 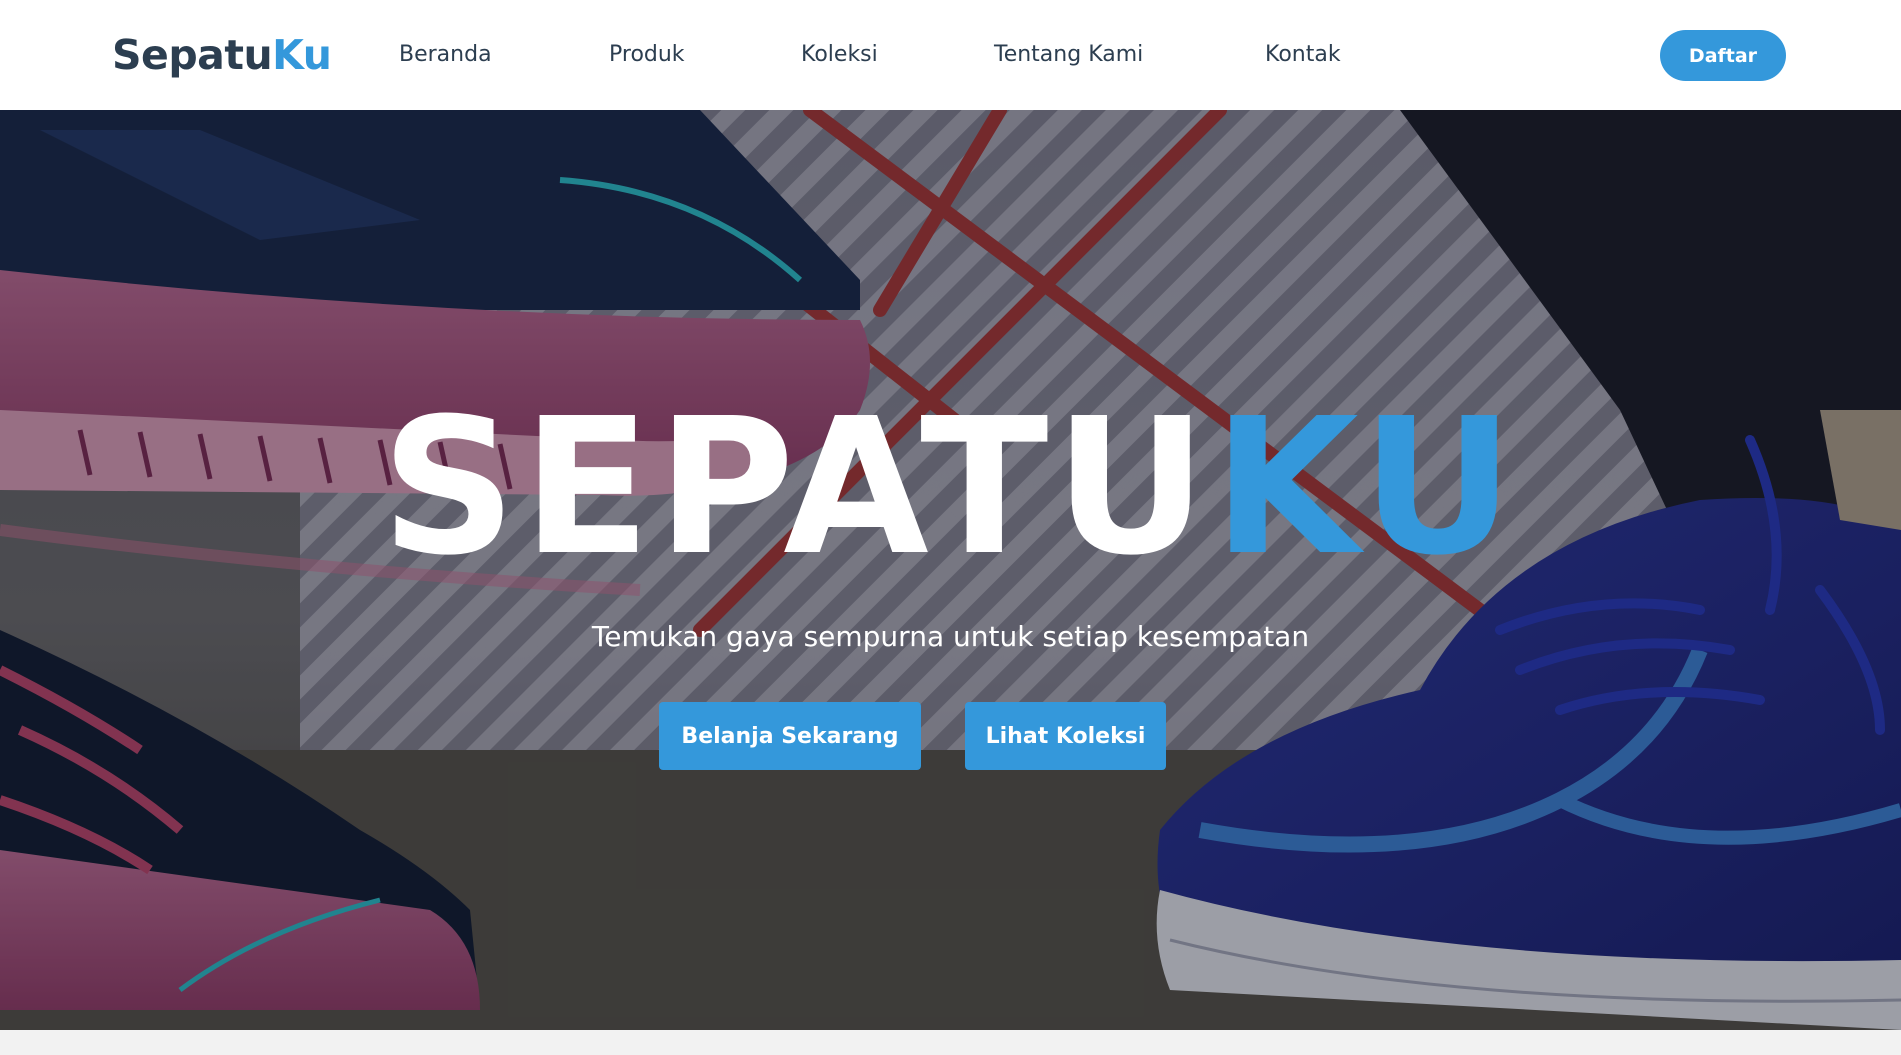 What do you see at coordinates (445, 55) in the screenshot?
I see `nav-link-beranda: Beranda` at bounding box center [445, 55].